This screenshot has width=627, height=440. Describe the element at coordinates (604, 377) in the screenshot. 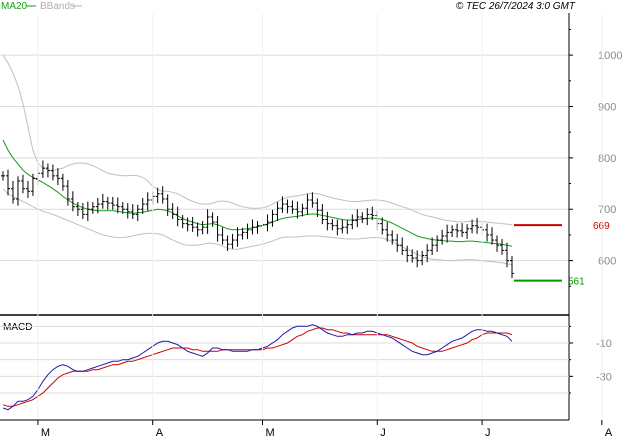

I see `macd-tick-label: -30` at that location.